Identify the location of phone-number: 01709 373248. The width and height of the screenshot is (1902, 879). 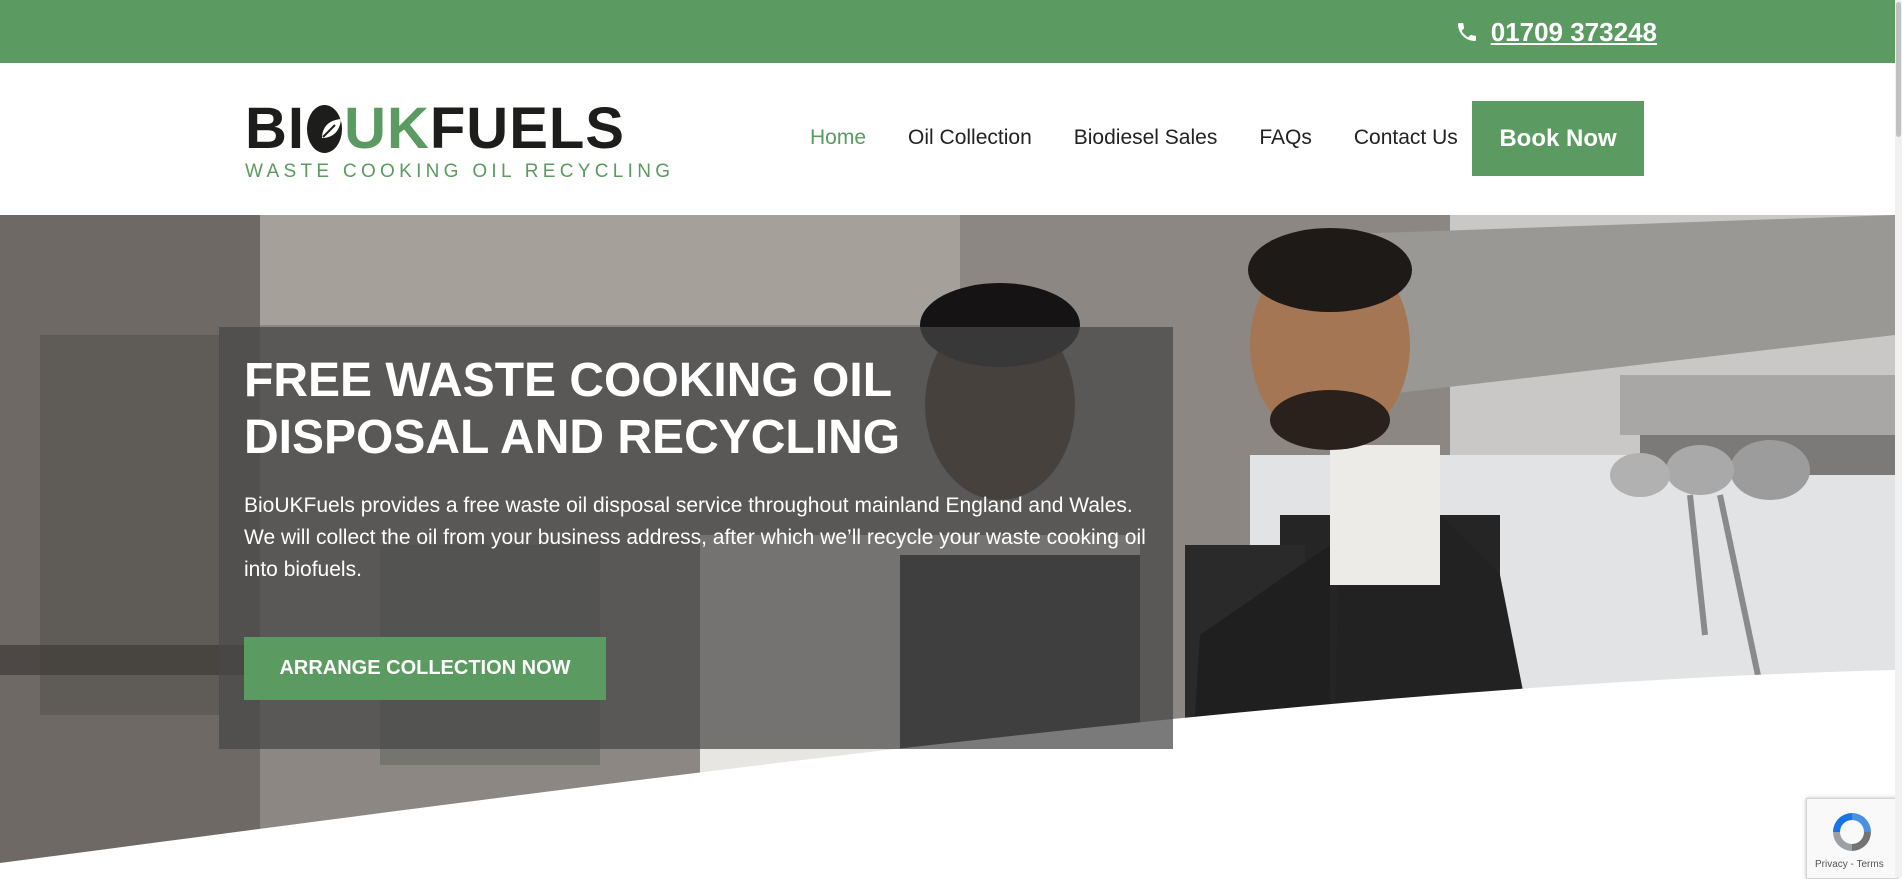
(1574, 32).